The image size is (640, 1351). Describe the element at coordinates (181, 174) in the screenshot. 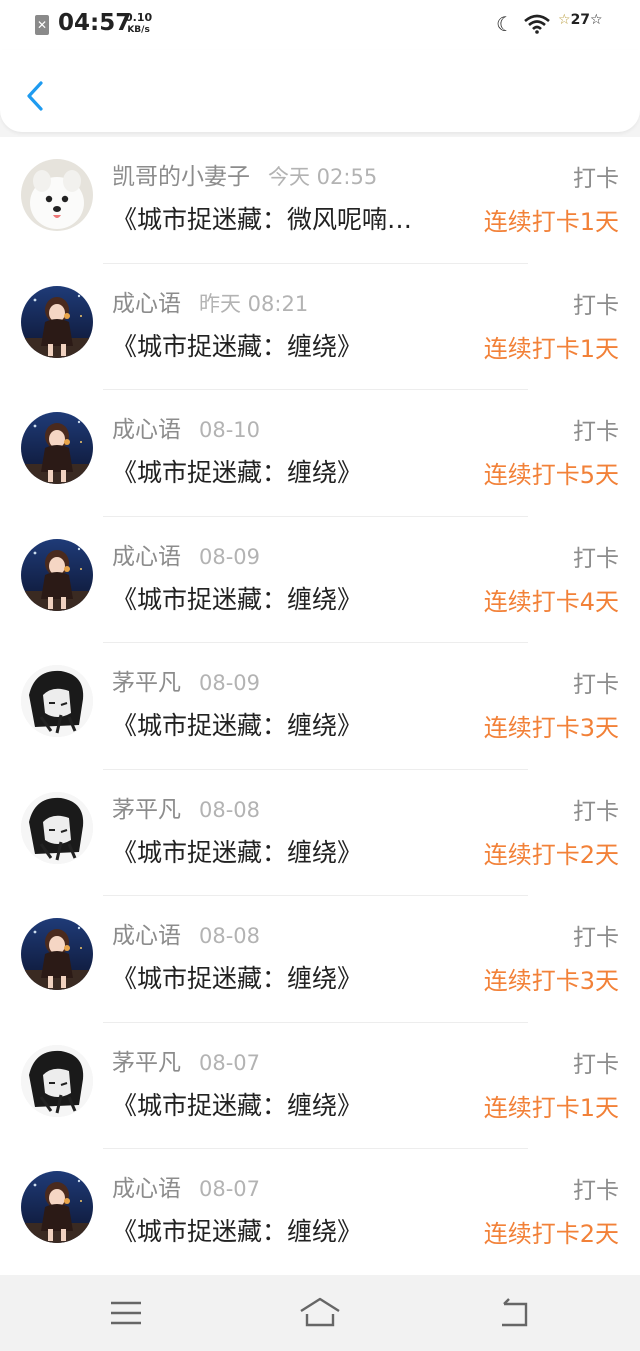

I see `user-name: 凯哥的小妻子` at that location.